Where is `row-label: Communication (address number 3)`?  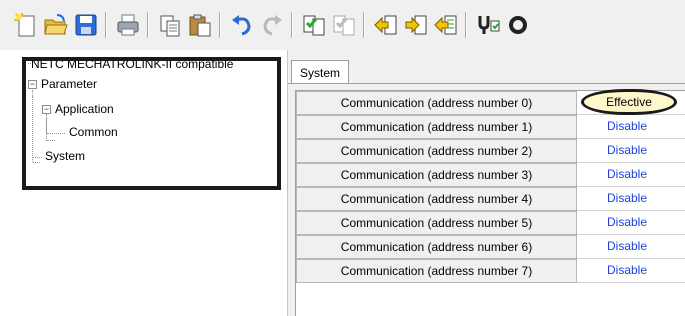
row-label: Communication (address number 3) is located at coordinates (436, 175).